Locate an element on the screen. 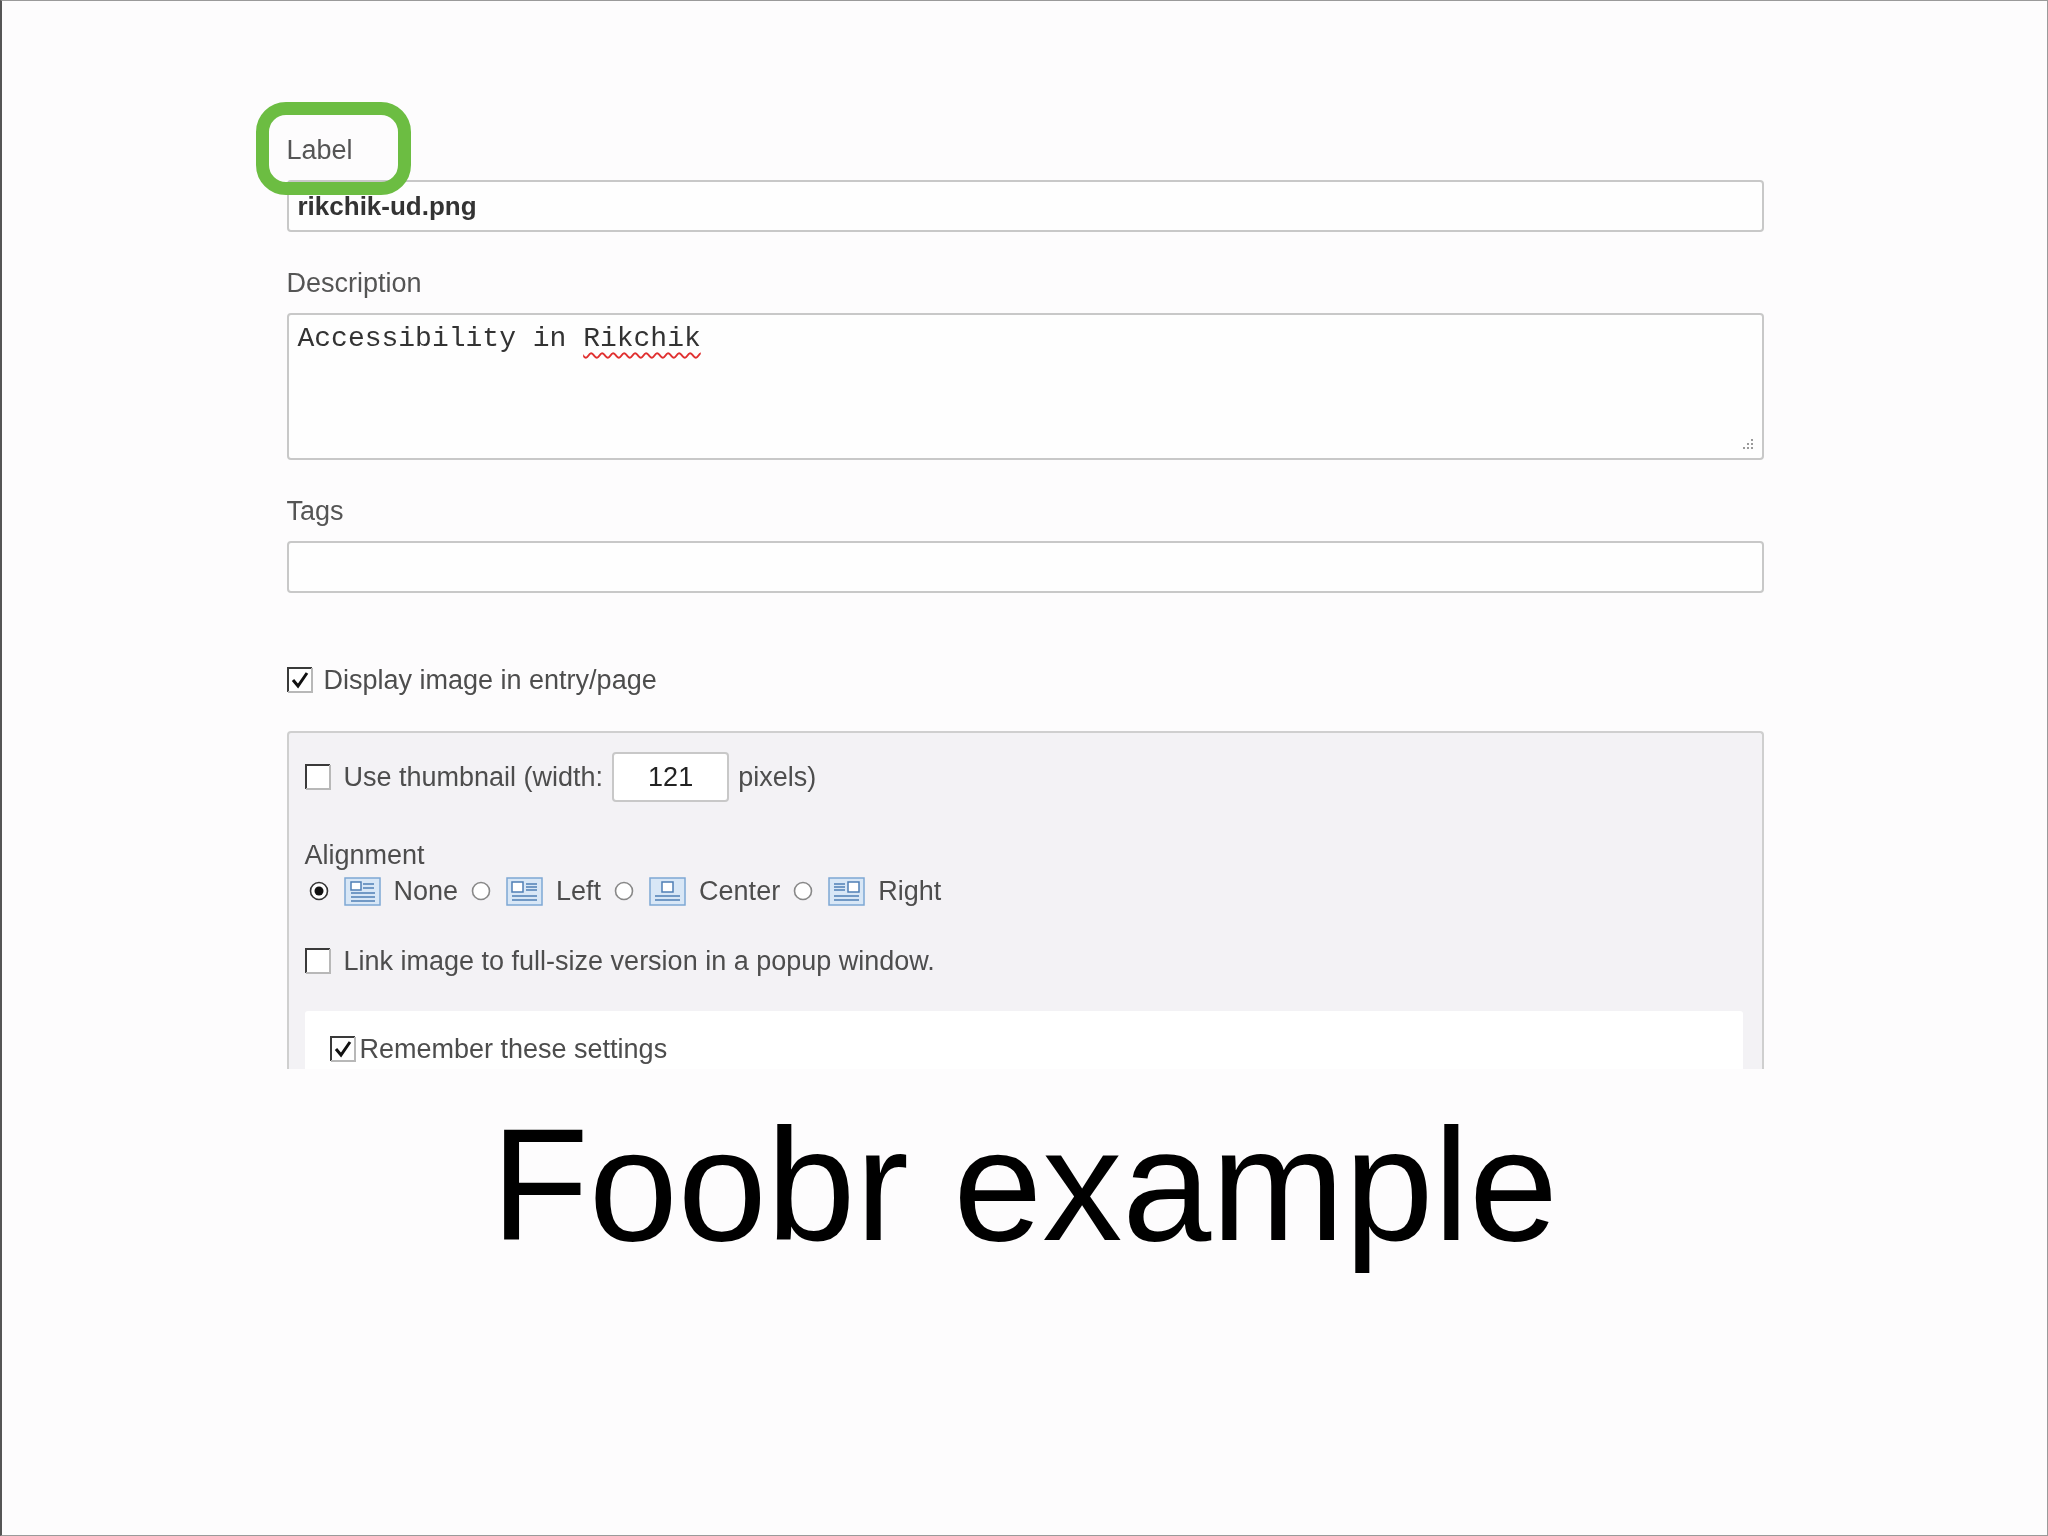 Image resolution: width=2048 pixels, height=1536 pixels. width-field: 121 is located at coordinates (671, 777).